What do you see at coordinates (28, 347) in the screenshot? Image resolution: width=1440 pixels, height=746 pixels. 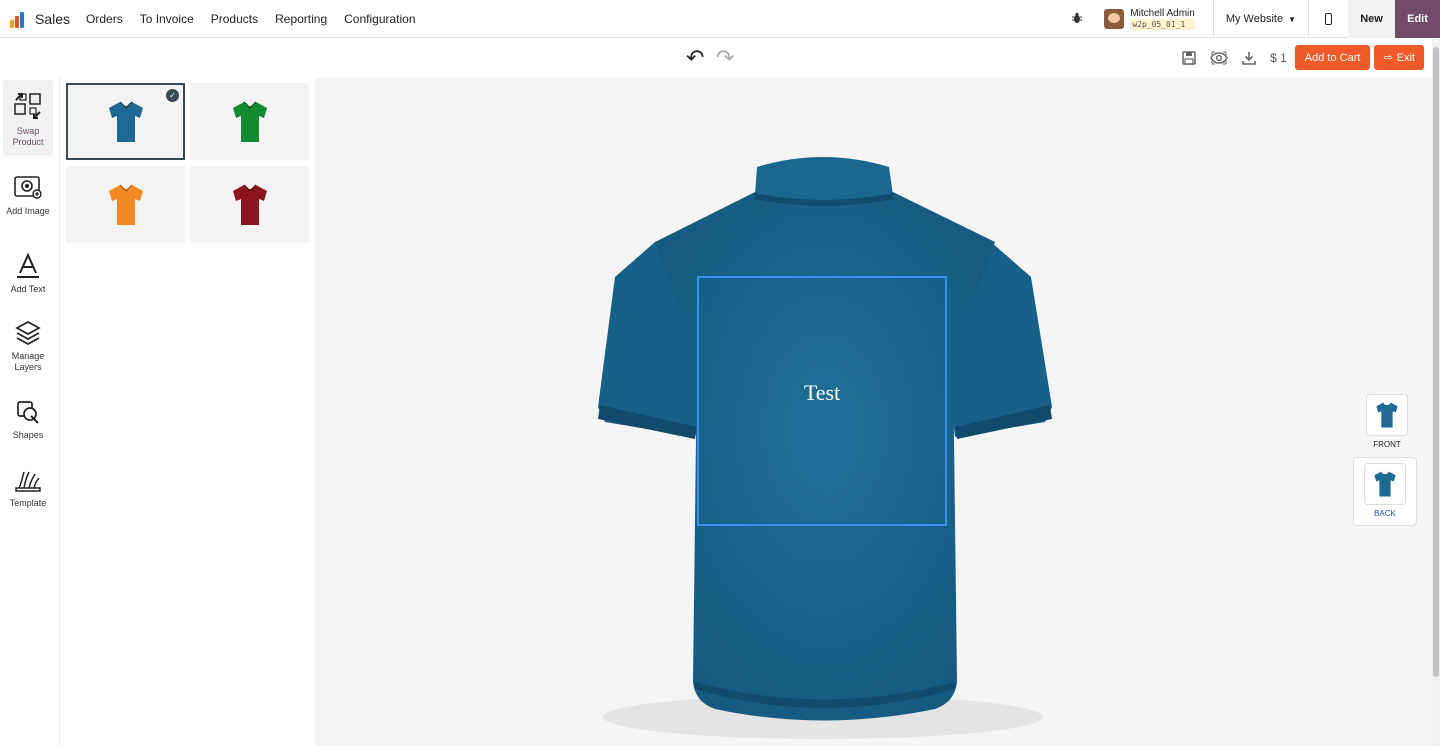 I see `tool-manage-layers: Manage Layers` at bounding box center [28, 347].